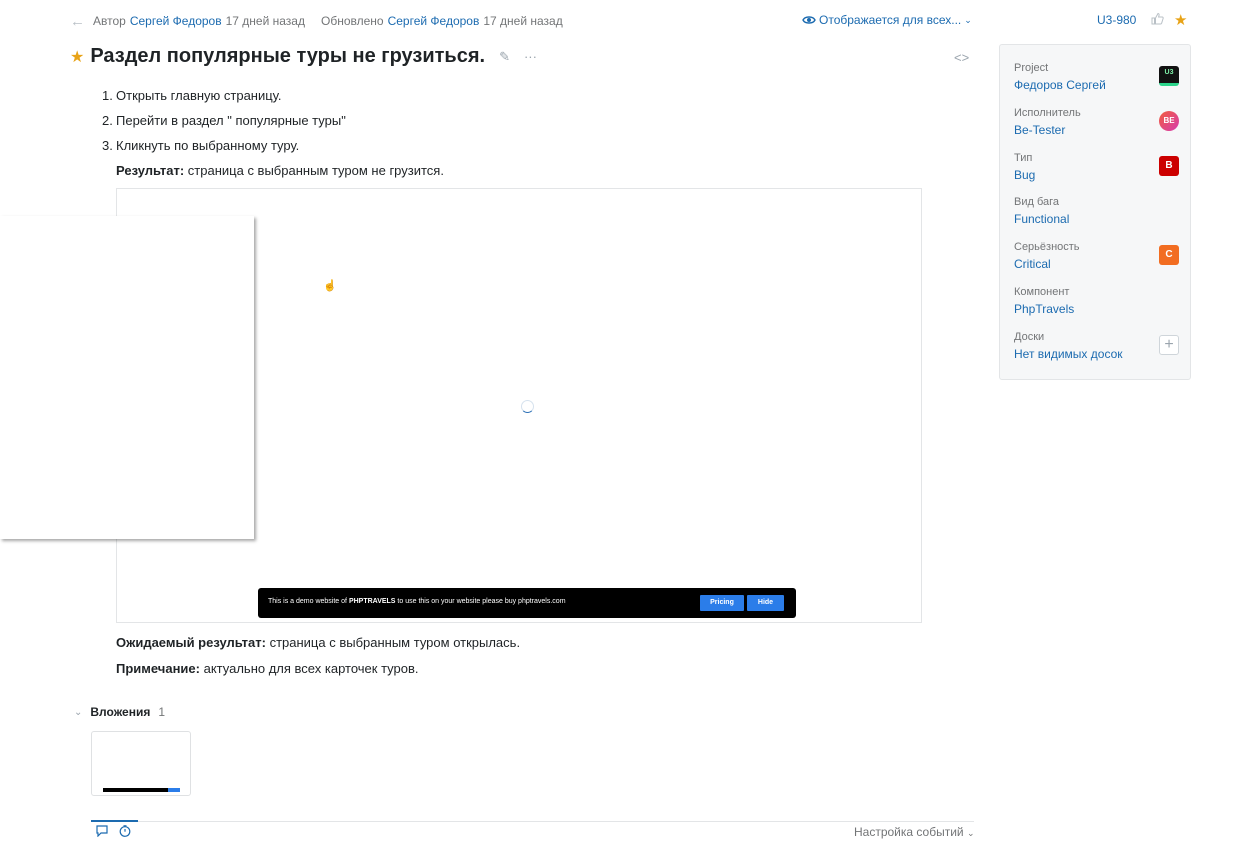  I want to click on updated-prefix: Обновлено, so click(352, 21).